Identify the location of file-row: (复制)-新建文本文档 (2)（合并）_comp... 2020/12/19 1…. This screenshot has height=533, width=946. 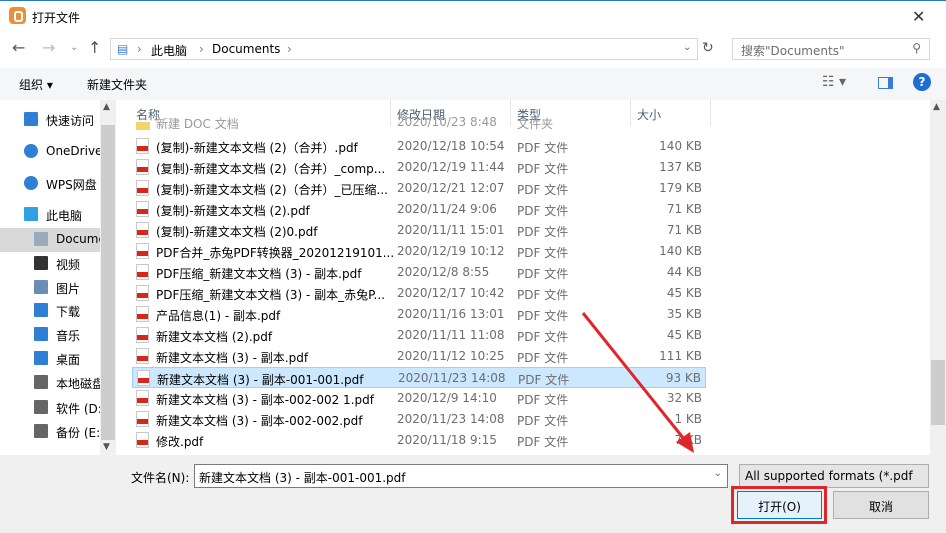
(419, 167).